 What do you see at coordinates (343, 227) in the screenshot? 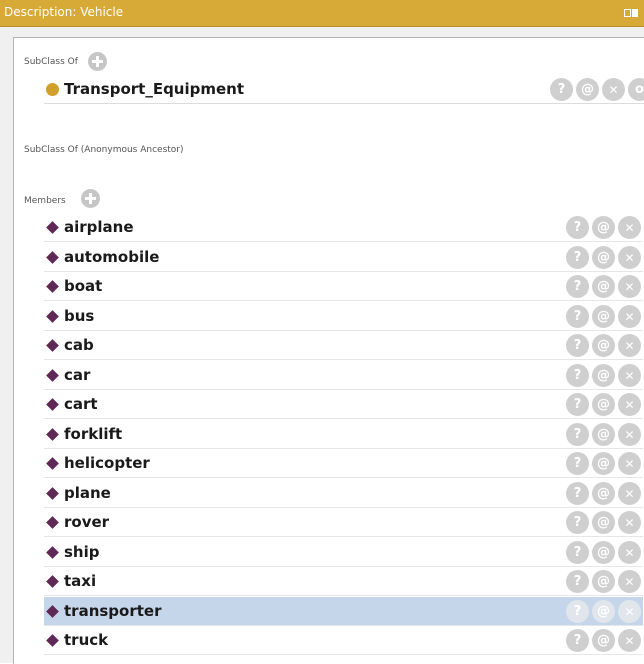
I see `member-row: airplane? @` at bounding box center [343, 227].